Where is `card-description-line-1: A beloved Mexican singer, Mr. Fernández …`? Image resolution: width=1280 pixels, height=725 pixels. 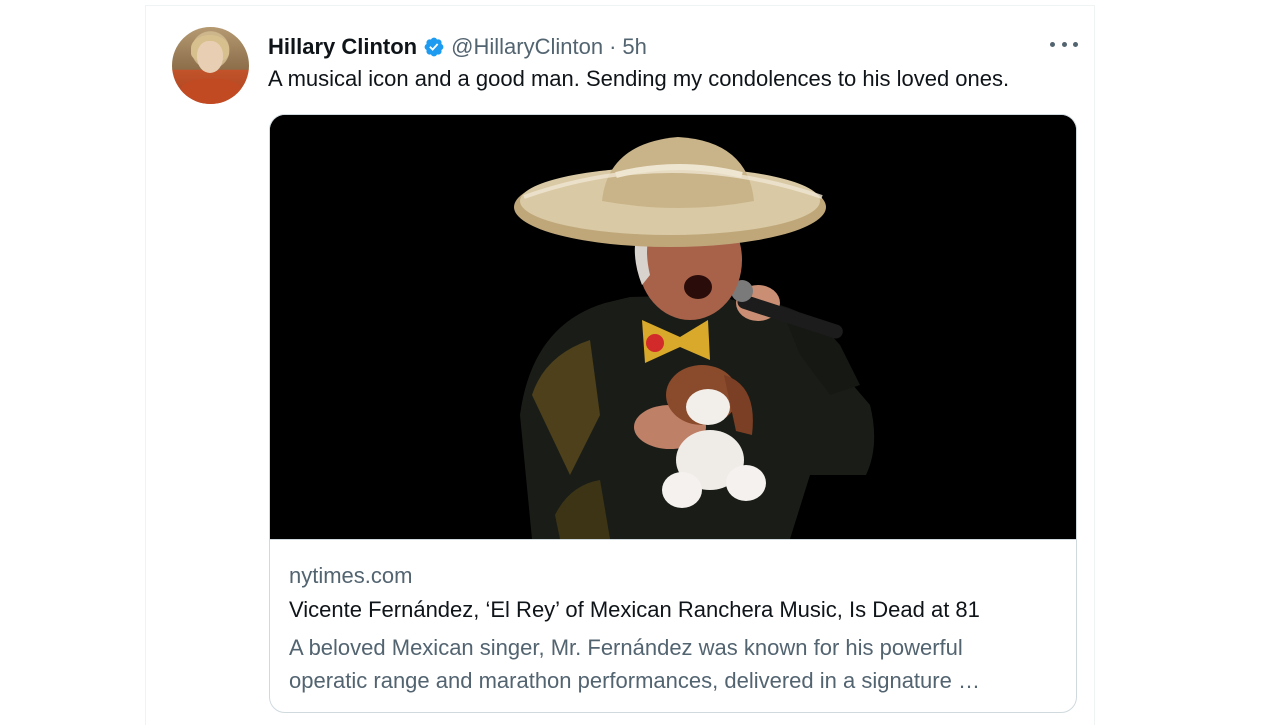
card-description-line-1: A beloved Mexican singer, Mr. Fernández … is located at coordinates (626, 647).